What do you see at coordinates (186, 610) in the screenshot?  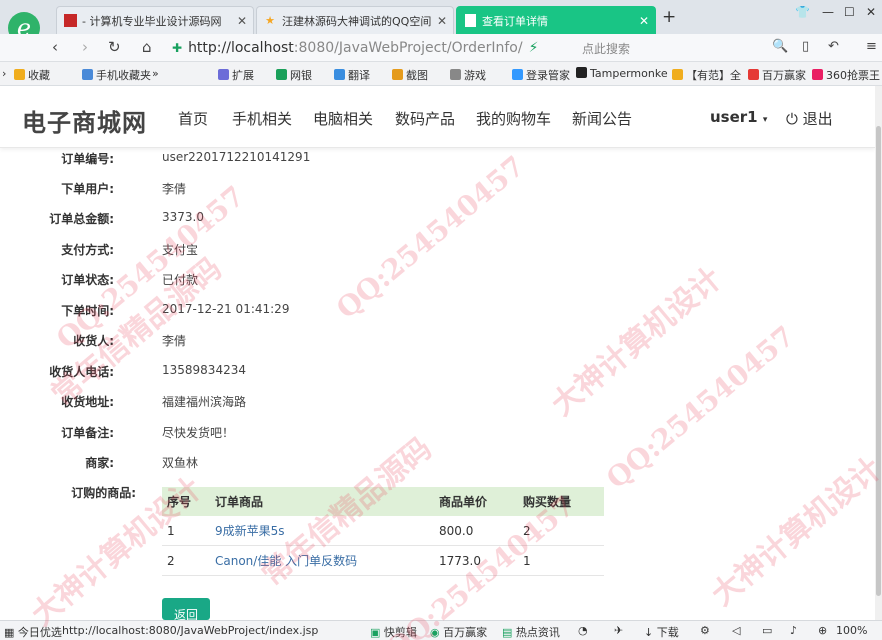 I see `back-button: 返回` at bounding box center [186, 610].